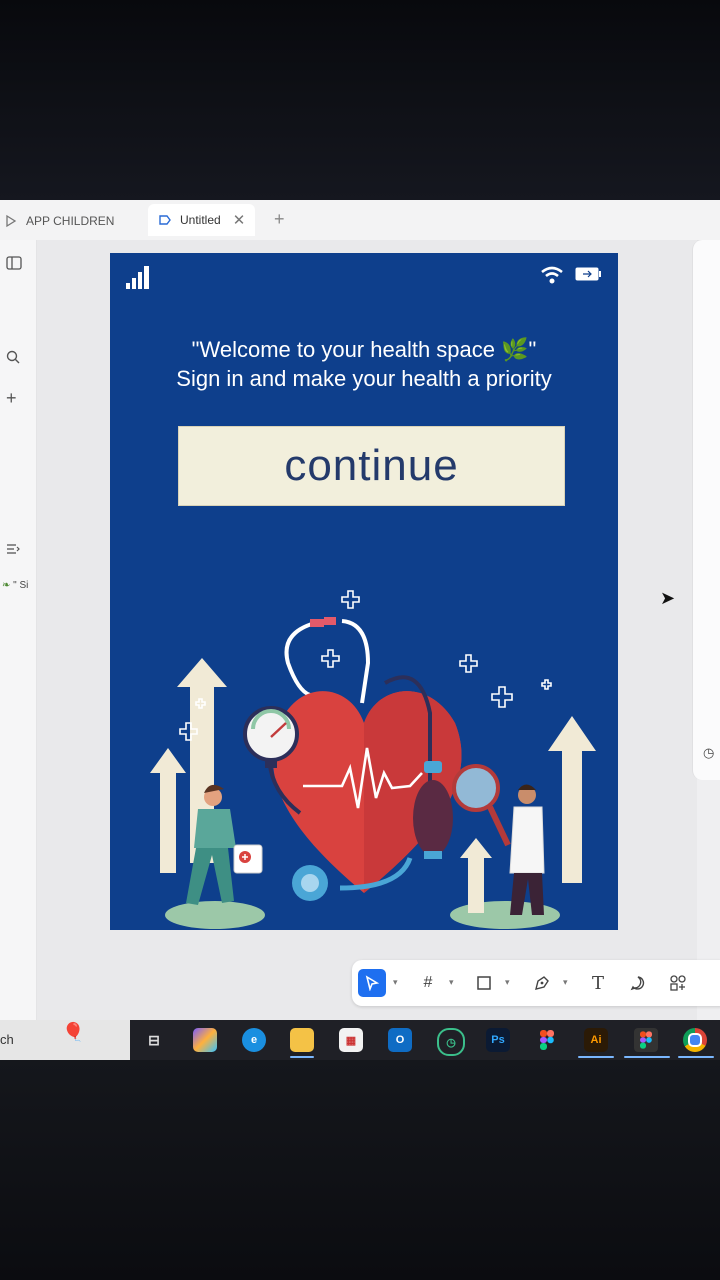 This screenshot has width=720, height=1280. I want to click on panel-toggle-icon, so click(14, 264).